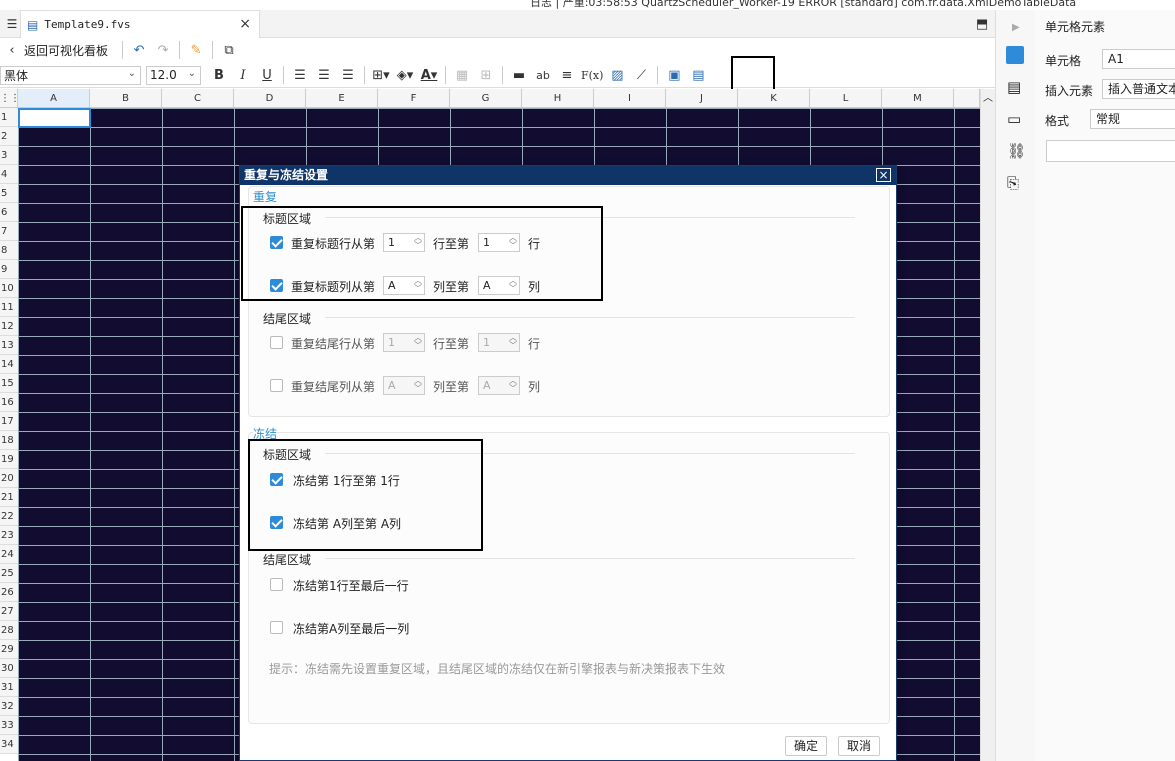  What do you see at coordinates (140, 24) in the screenshot?
I see `tab-template9: ▤ Template9.fvs ×` at bounding box center [140, 24].